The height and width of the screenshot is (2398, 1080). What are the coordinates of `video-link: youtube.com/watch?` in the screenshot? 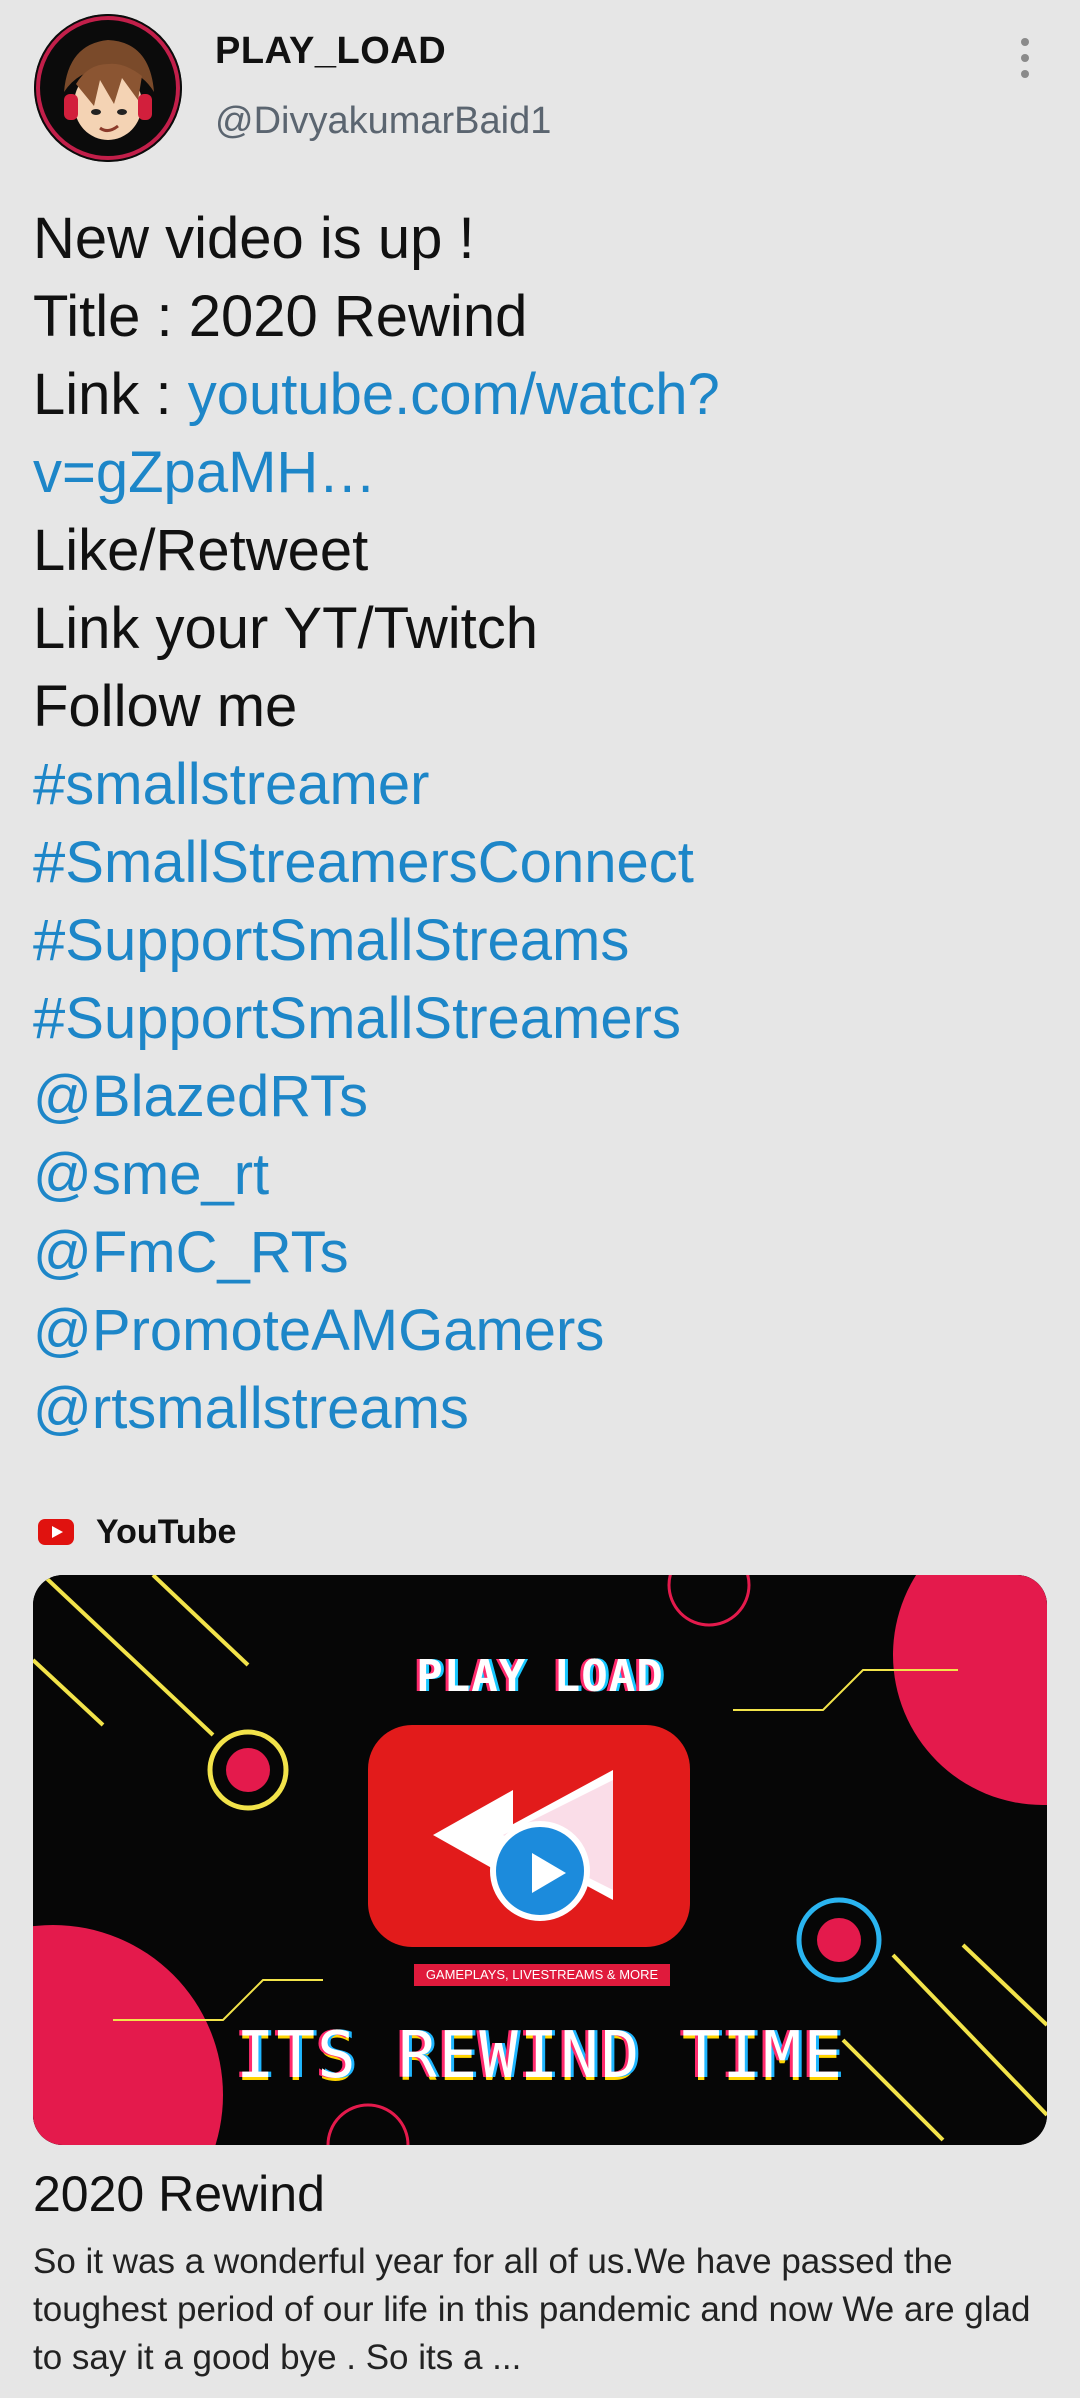 It's located at (454, 394).